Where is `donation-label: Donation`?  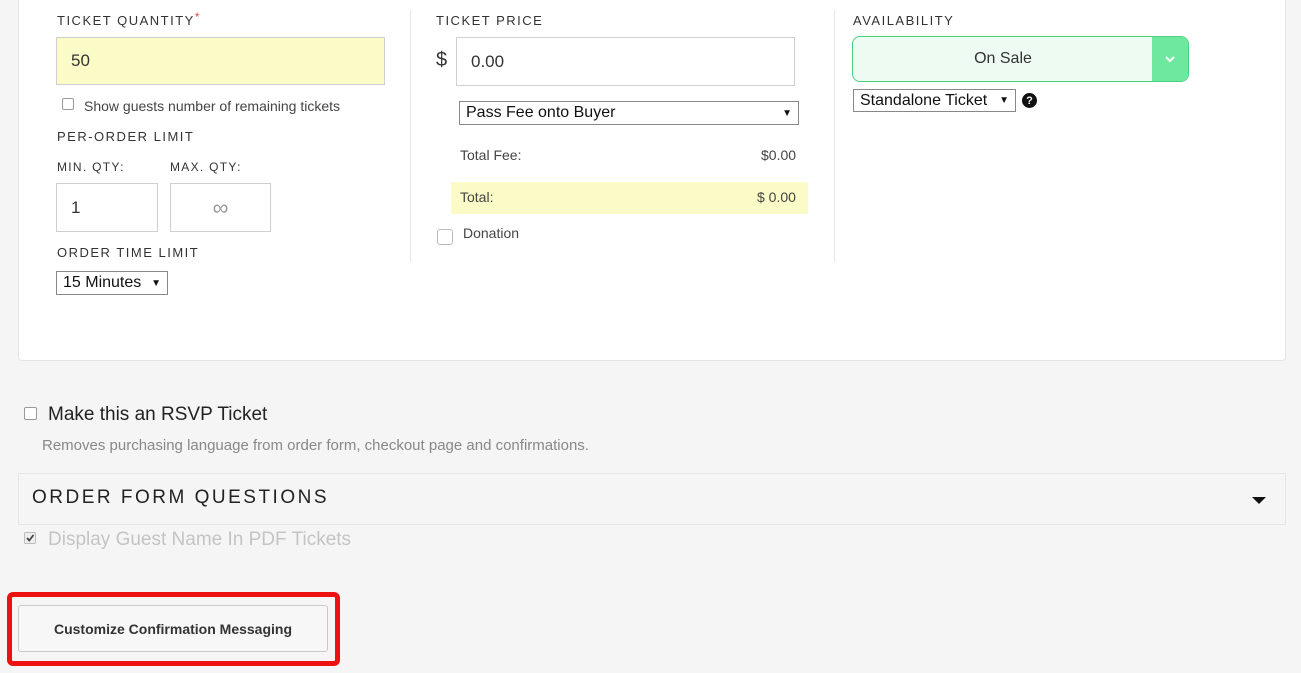 donation-label: Donation is located at coordinates (491, 233).